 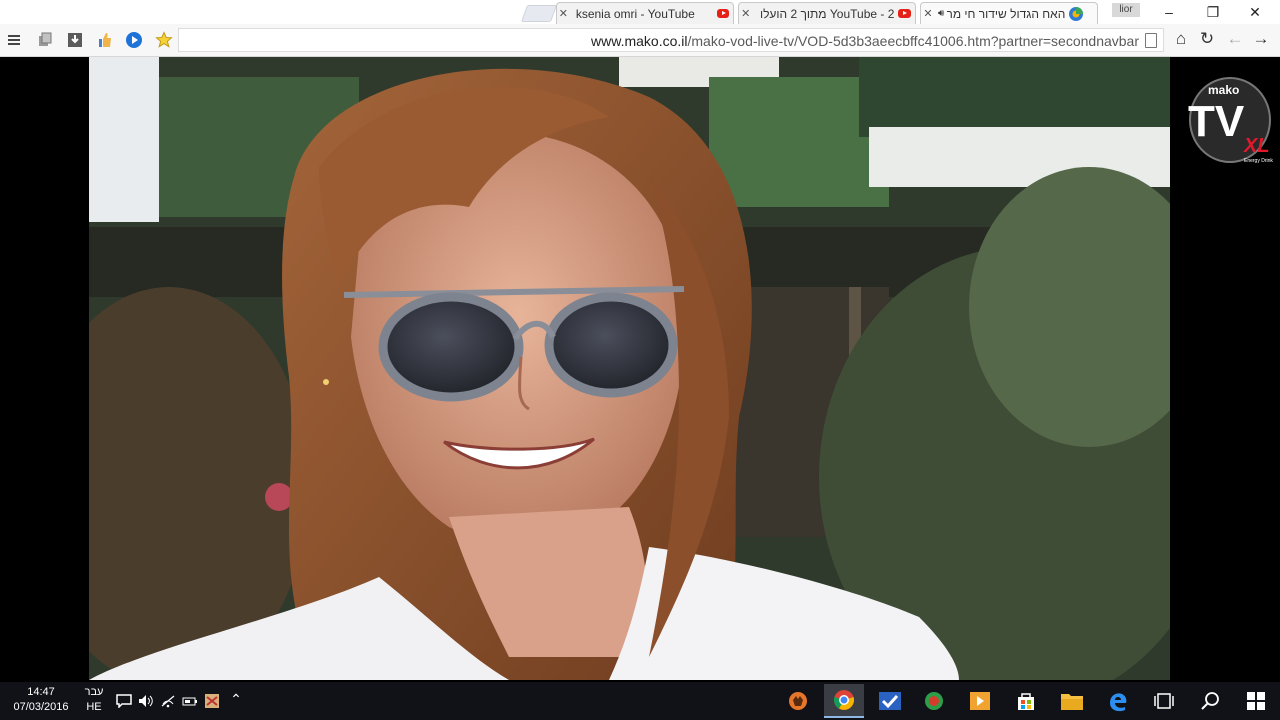 What do you see at coordinates (890, 701) in the screenshot?
I see `check-app-icon` at bounding box center [890, 701].